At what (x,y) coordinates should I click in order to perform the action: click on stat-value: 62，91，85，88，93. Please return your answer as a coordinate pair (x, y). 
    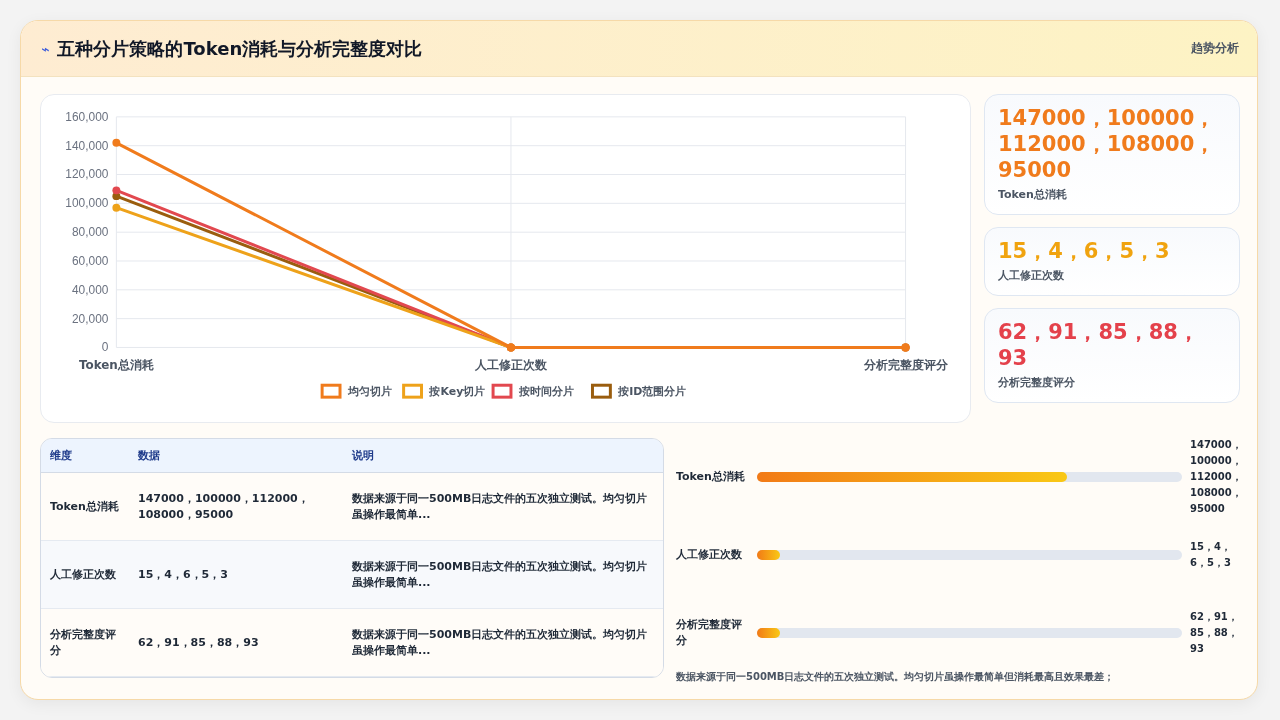
    Looking at the image, I should click on (1099, 345).